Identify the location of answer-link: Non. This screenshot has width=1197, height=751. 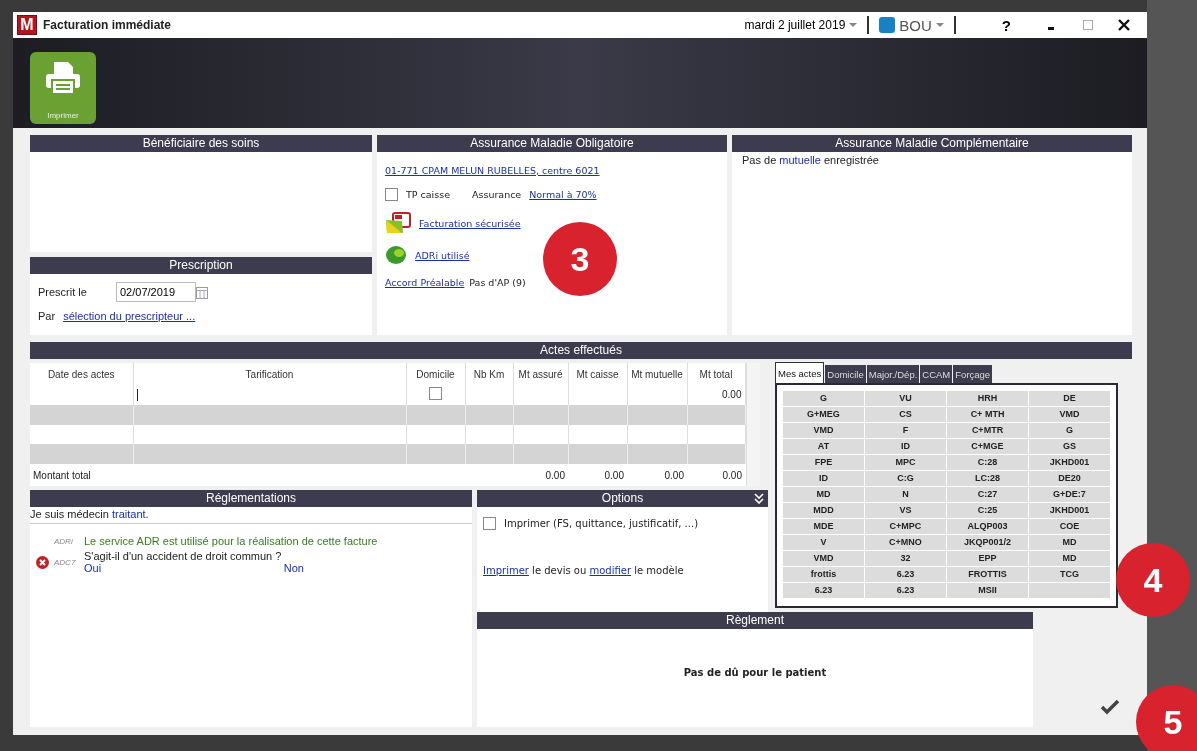
(293, 568).